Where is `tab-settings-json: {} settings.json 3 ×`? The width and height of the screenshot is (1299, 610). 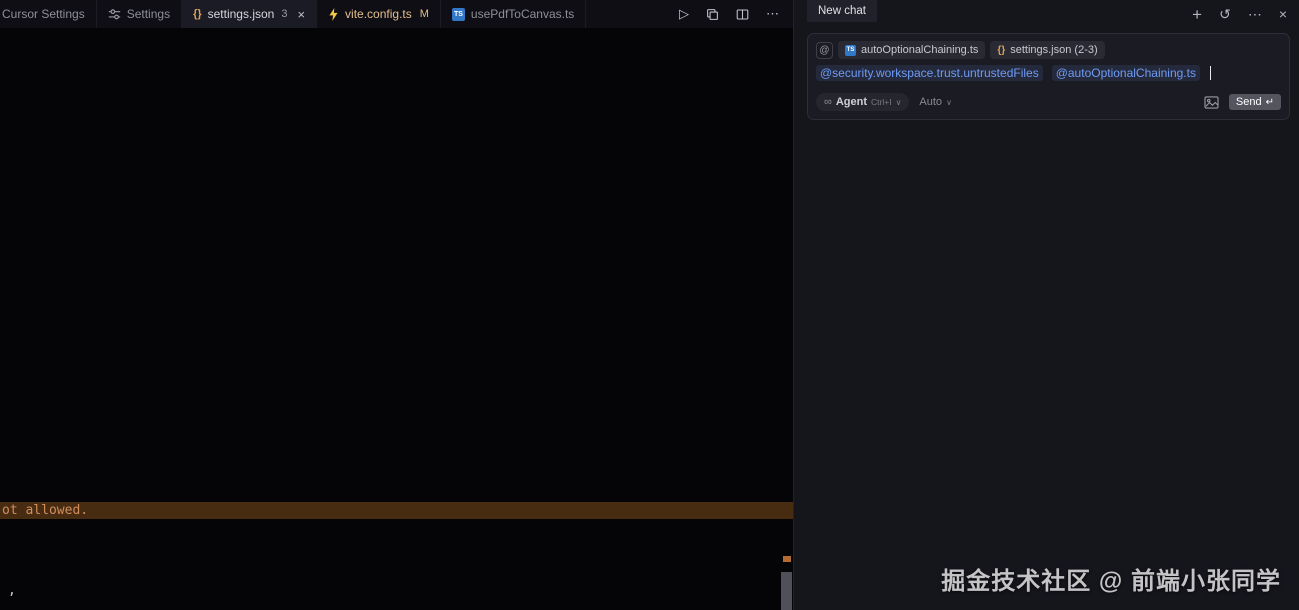
tab-settings-json: {} settings.json 3 × is located at coordinates (250, 14).